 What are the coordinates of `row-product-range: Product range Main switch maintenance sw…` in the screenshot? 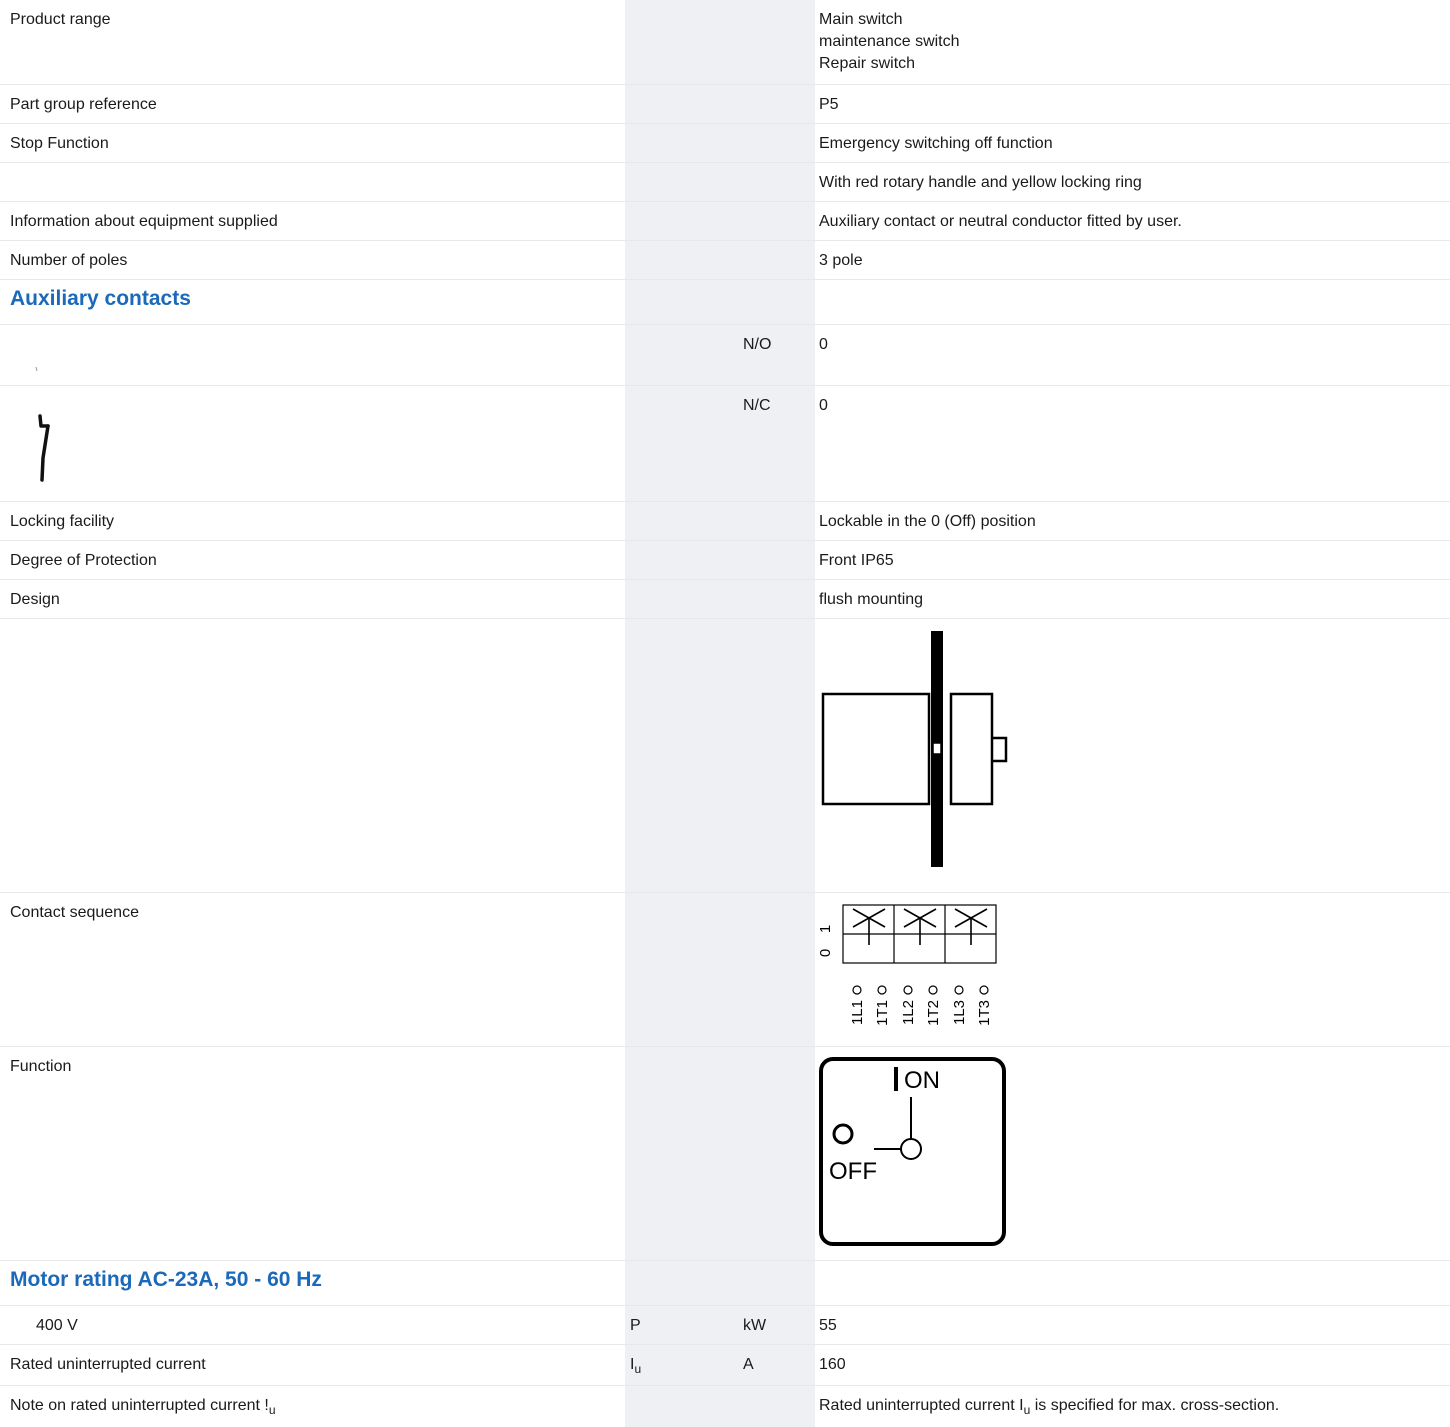 It's located at (725, 42).